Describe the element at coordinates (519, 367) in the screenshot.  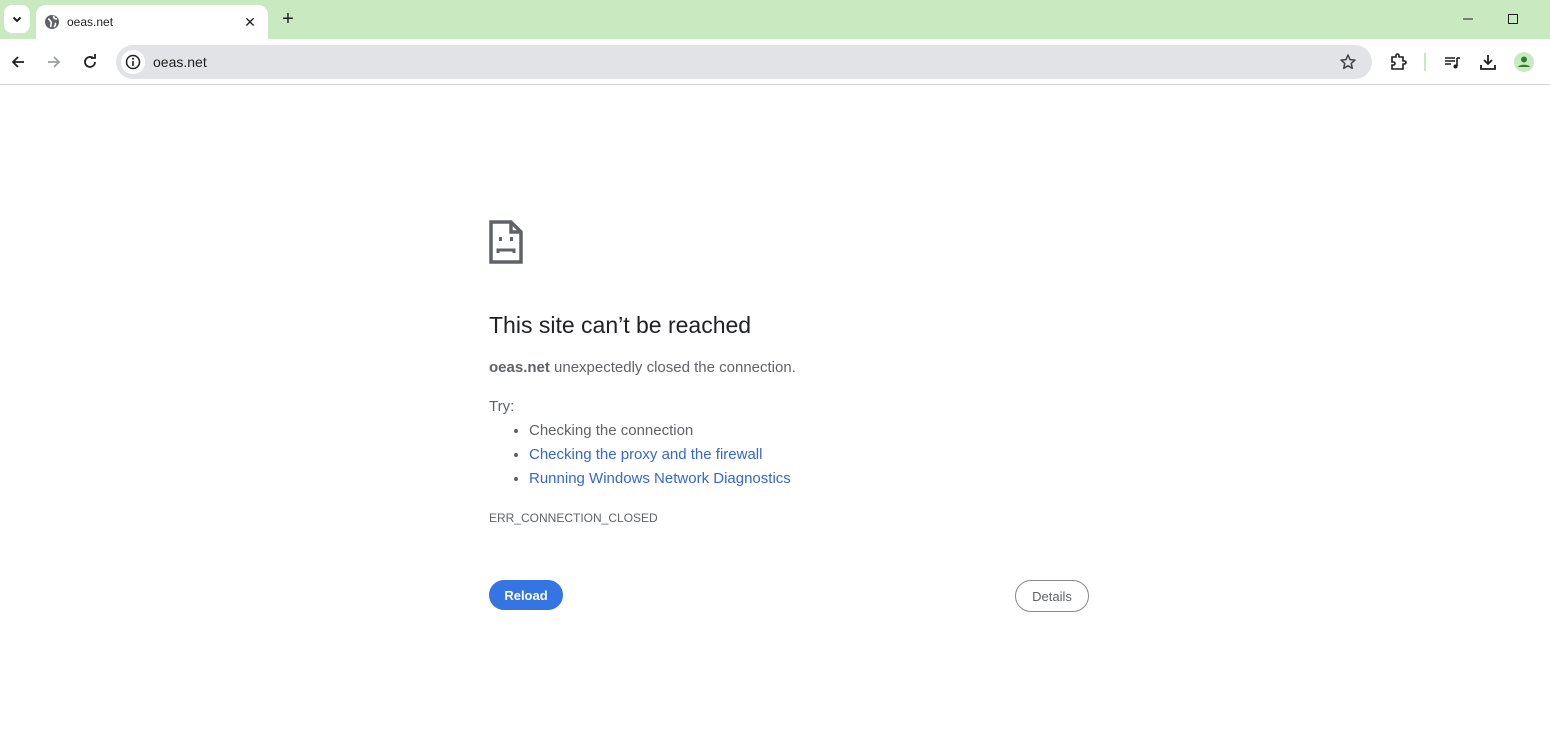
I see `error-host: oeas.net` at that location.